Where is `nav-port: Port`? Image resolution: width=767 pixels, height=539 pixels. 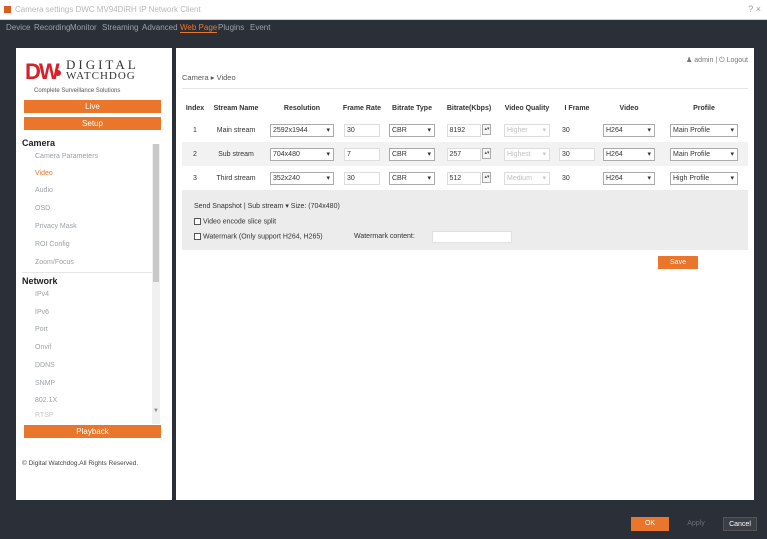 nav-port: Port is located at coordinates (41, 329).